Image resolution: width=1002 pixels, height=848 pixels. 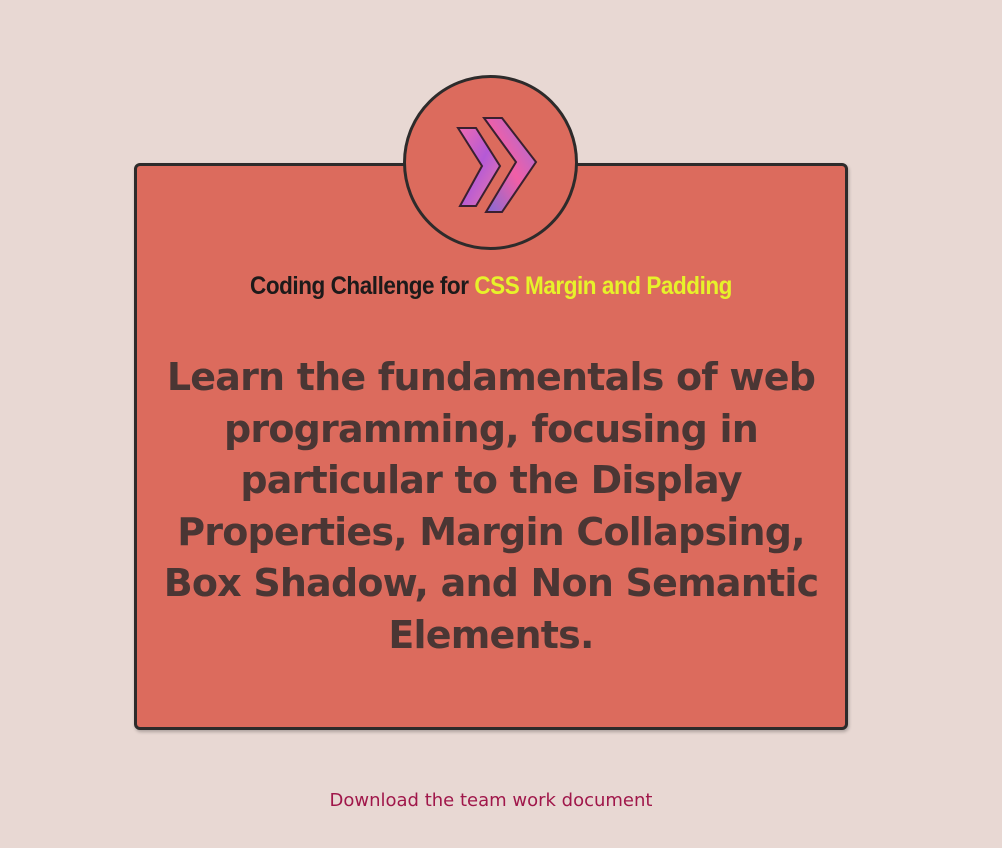 What do you see at coordinates (362, 286) in the screenshot?
I see `subtitle-prefix: Coding Challenge for` at bounding box center [362, 286].